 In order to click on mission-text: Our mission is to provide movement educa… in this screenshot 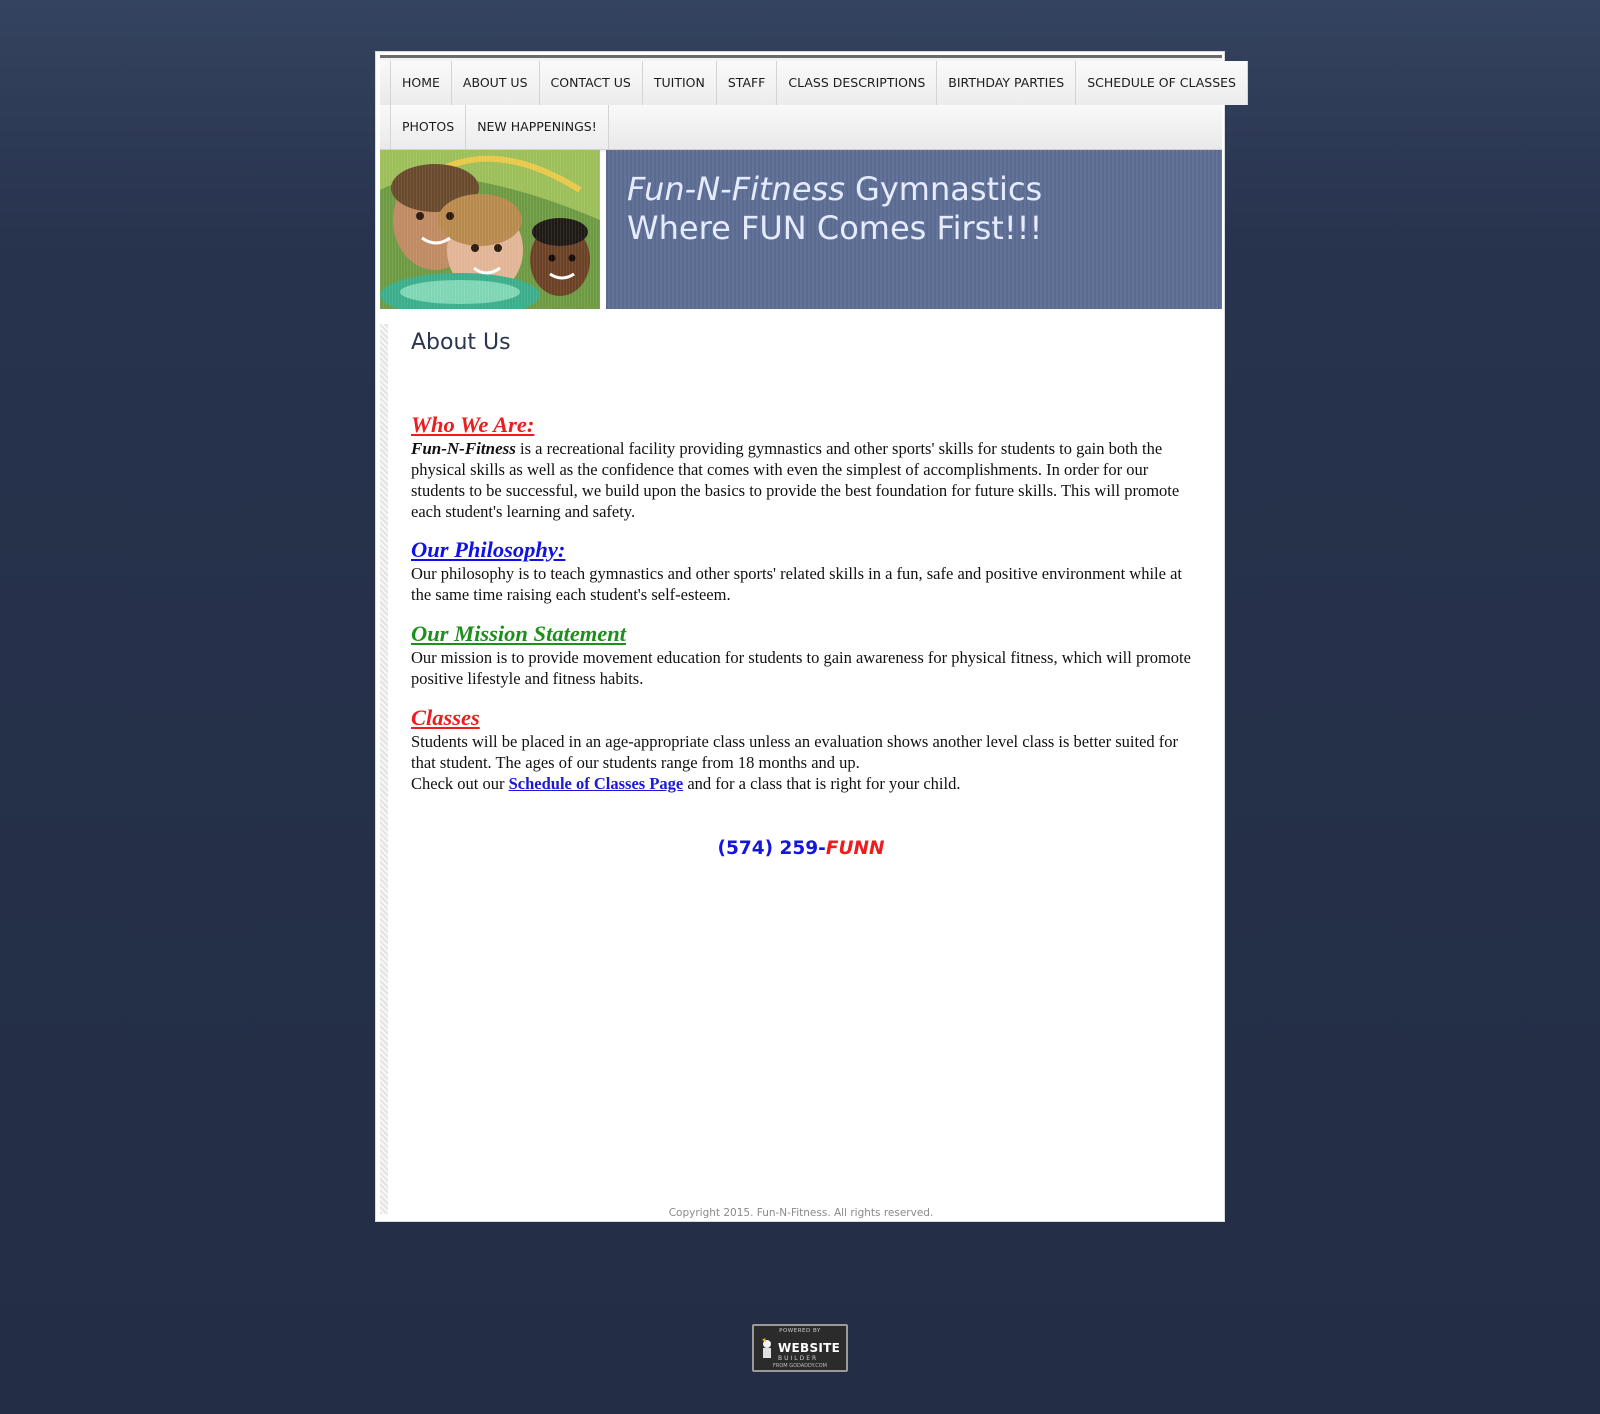, I will do `click(801, 668)`.